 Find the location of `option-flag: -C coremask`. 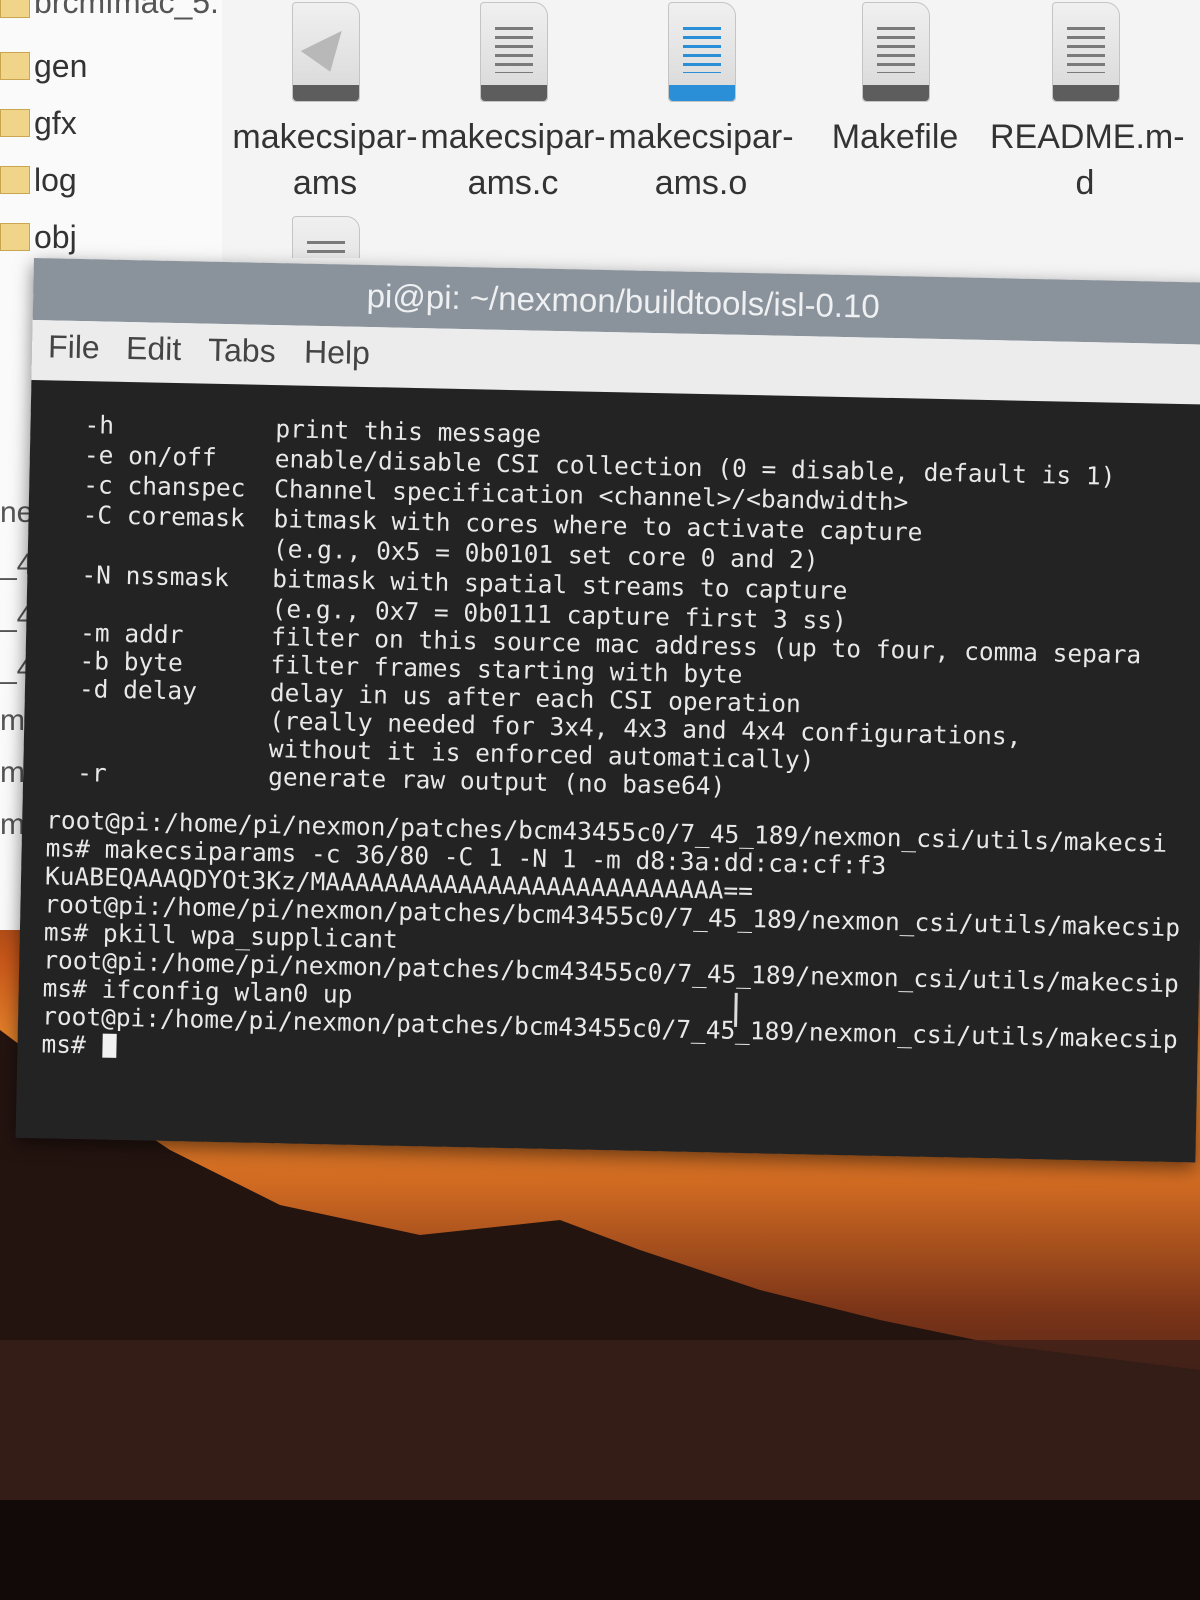

option-flag: -C coremask is located at coordinates (164, 516).